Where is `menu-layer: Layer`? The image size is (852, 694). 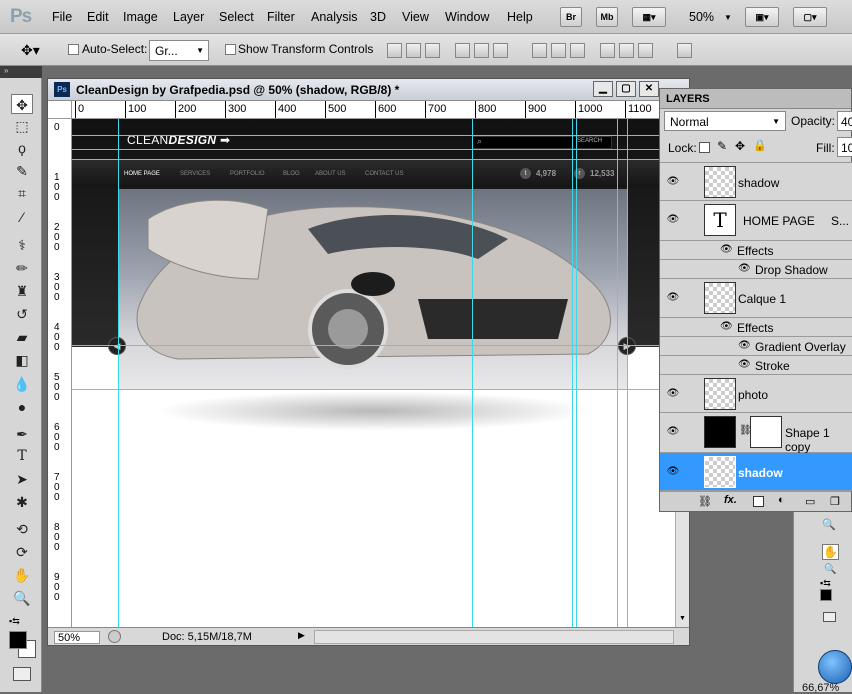 menu-layer: Layer is located at coordinates (188, 17).